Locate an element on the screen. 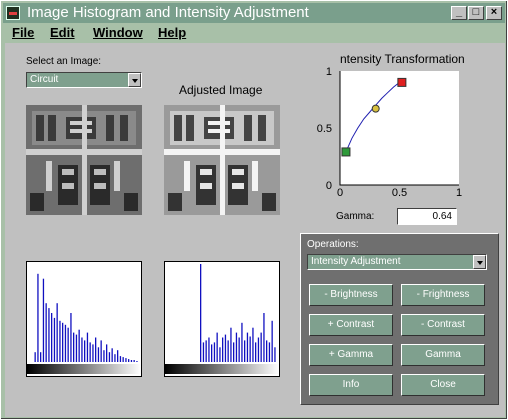 Image resolution: width=508 pixels, height=420 pixels. original-histogram is located at coordinates (84, 319).